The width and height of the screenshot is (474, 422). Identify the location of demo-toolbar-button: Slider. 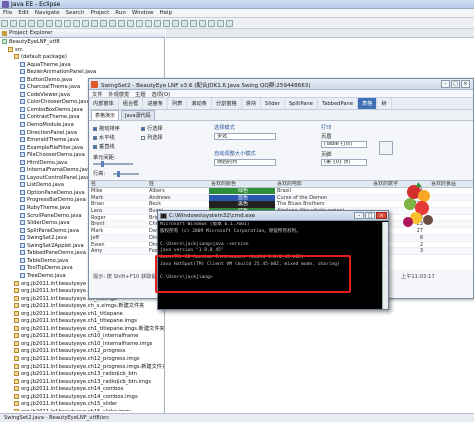
(273, 104).